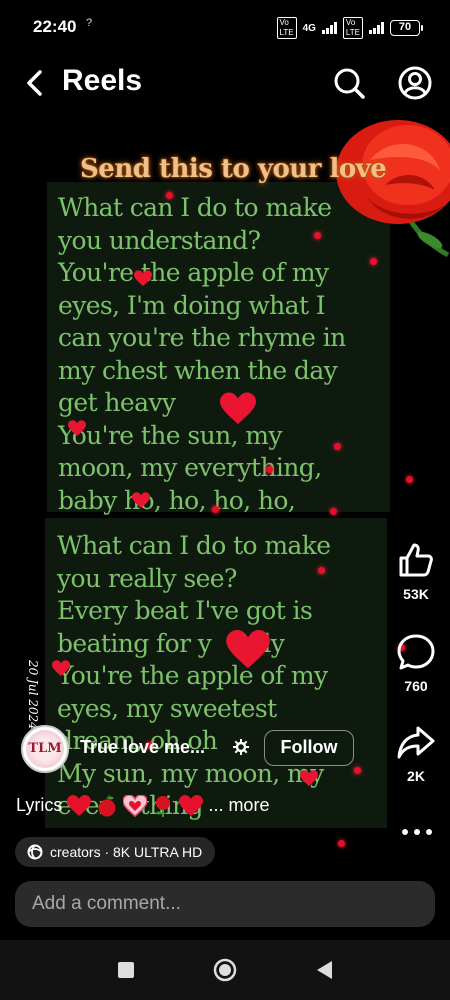  What do you see at coordinates (329, 28) in the screenshot?
I see `signal-icon` at bounding box center [329, 28].